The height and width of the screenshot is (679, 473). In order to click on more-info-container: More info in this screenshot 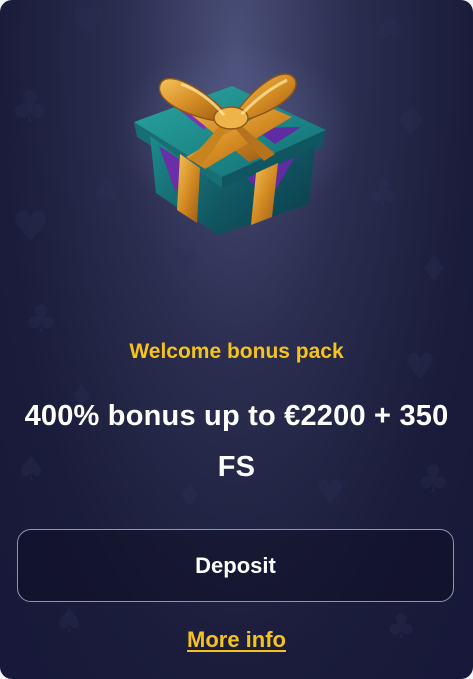, I will do `click(236, 640)`.